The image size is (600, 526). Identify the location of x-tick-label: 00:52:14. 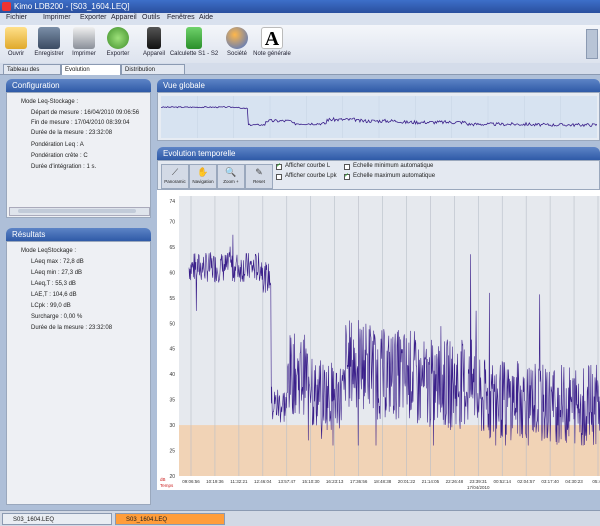
(502, 481).